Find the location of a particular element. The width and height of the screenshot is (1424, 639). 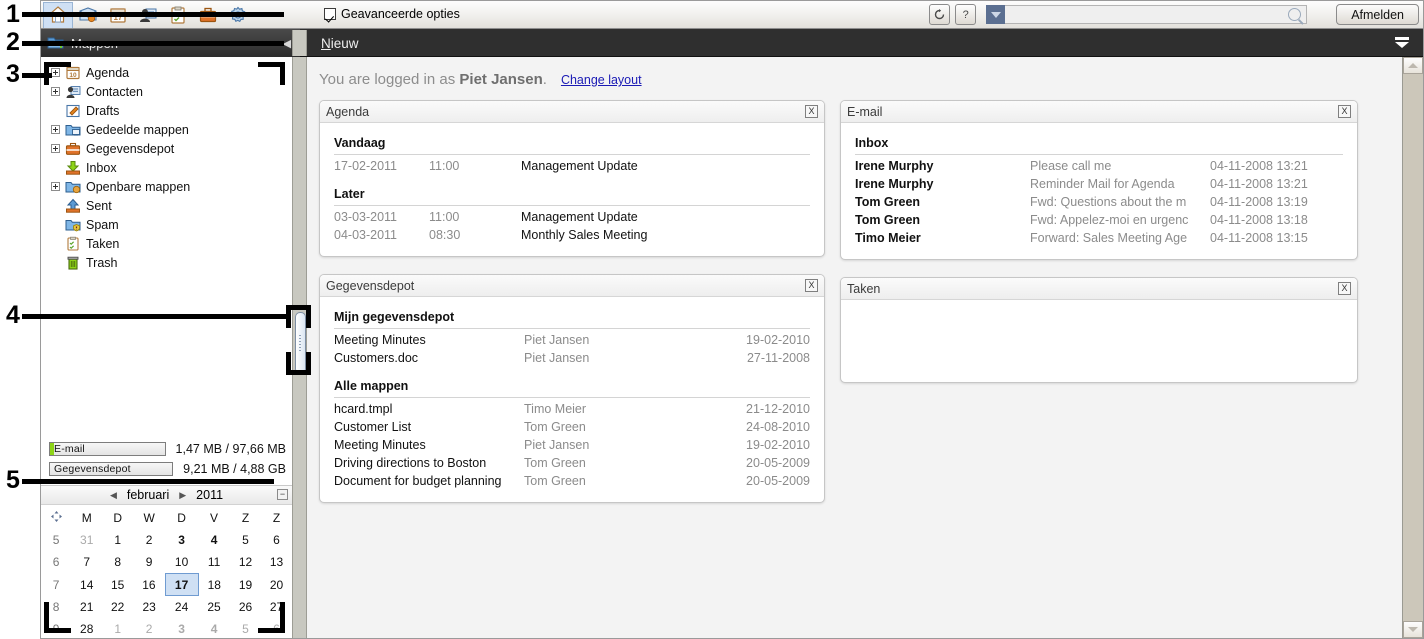

search-scope-dropdown is located at coordinates (996, 14).